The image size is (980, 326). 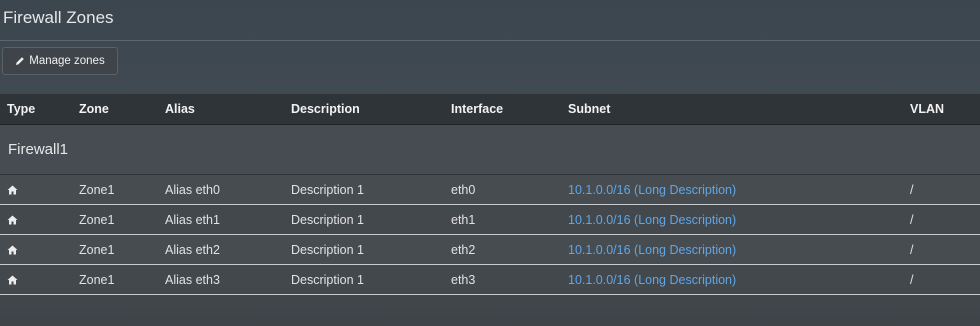 I want to click on alias-cell: Alias eth1, so click(x=192, y=219).